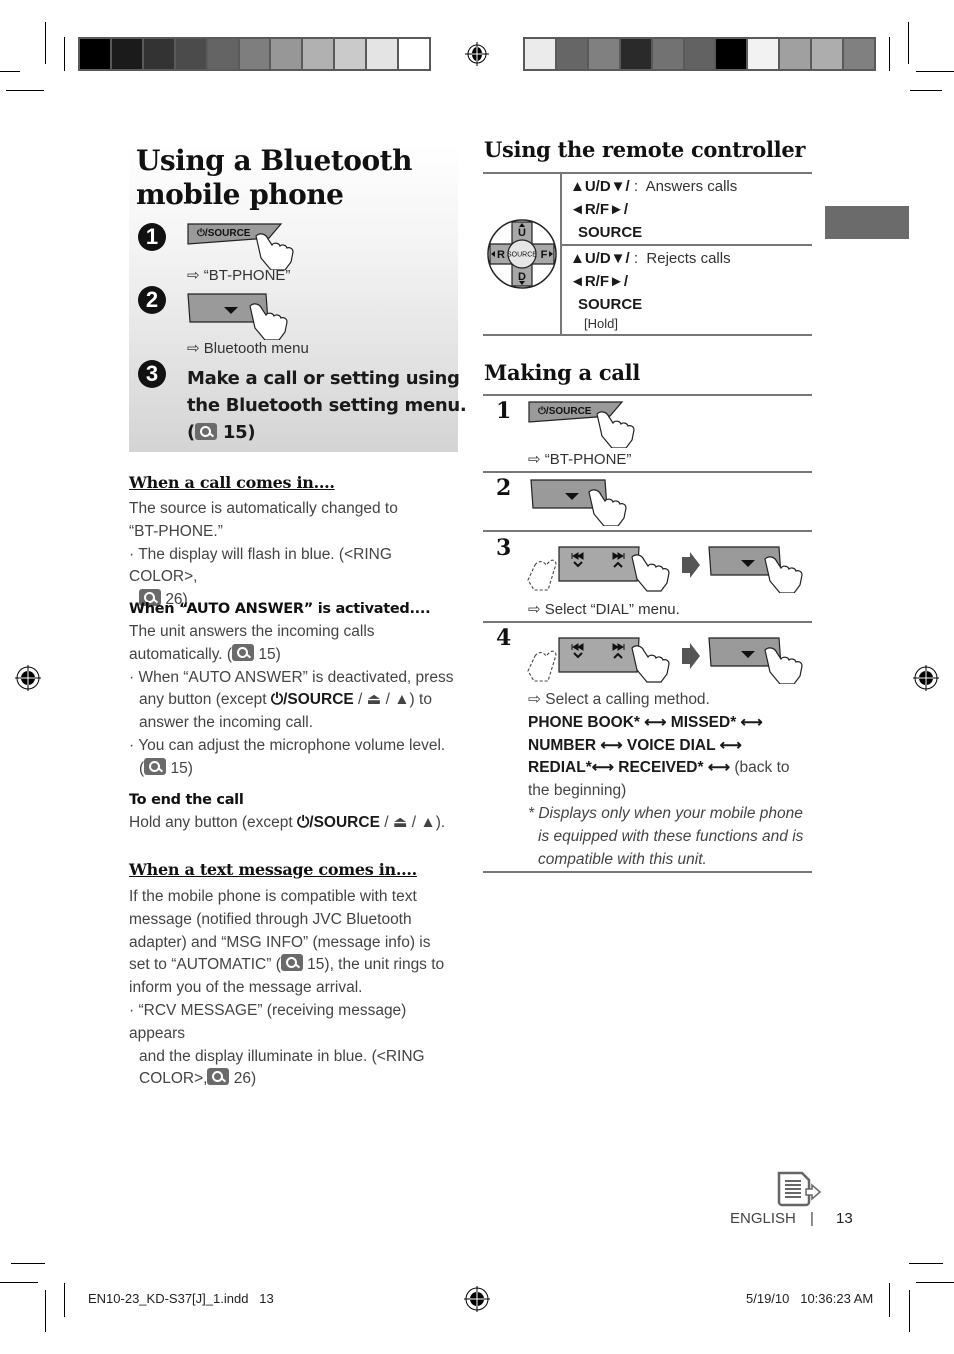 This screenshot has height=1354, width=954. I want to click on button-label: ⏻/SOURCE, so click(224, 233).